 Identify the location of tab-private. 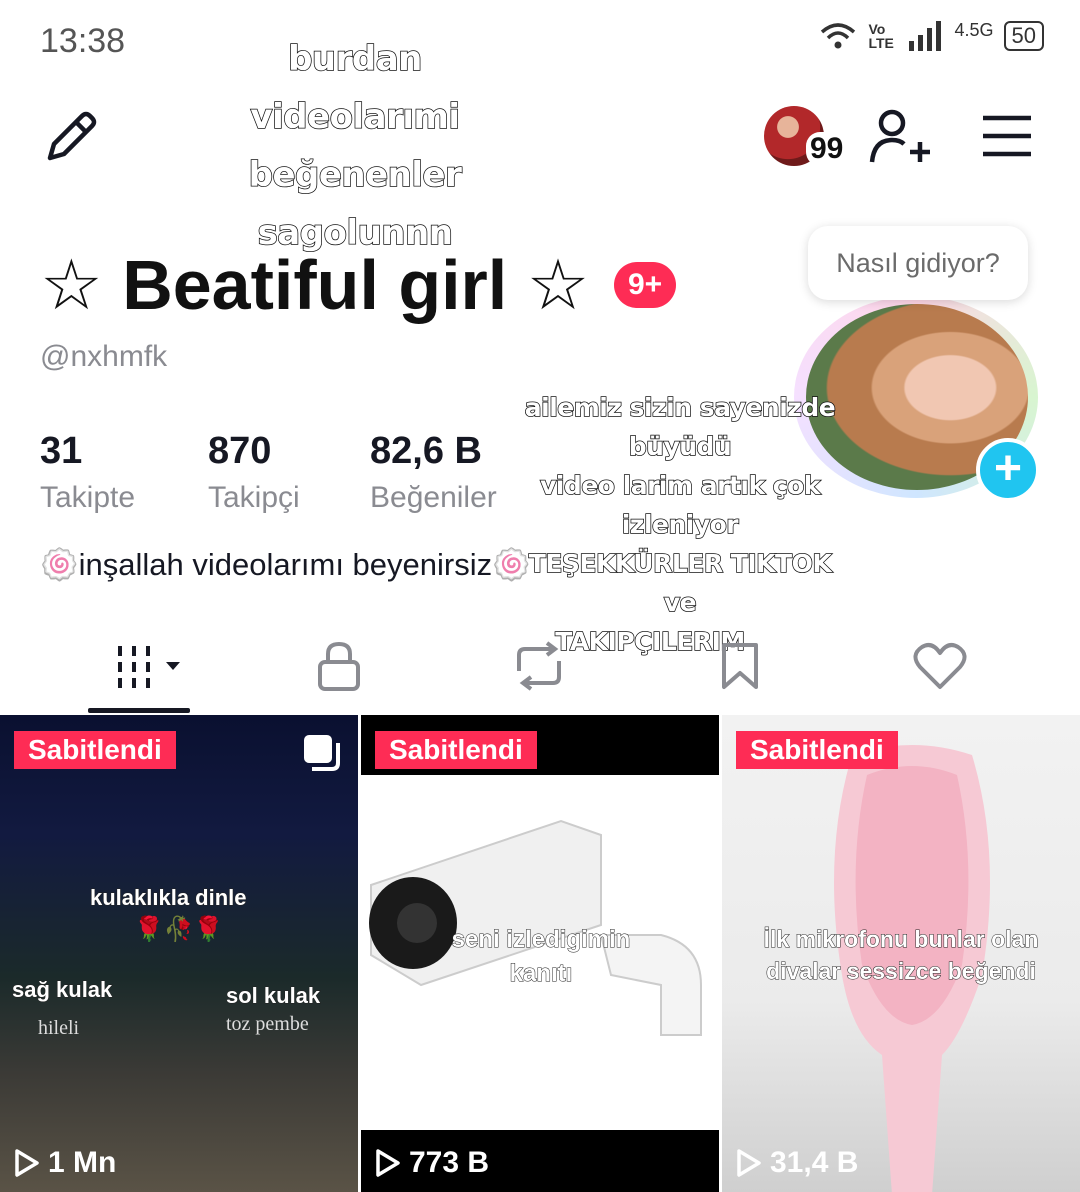
(339, 666).